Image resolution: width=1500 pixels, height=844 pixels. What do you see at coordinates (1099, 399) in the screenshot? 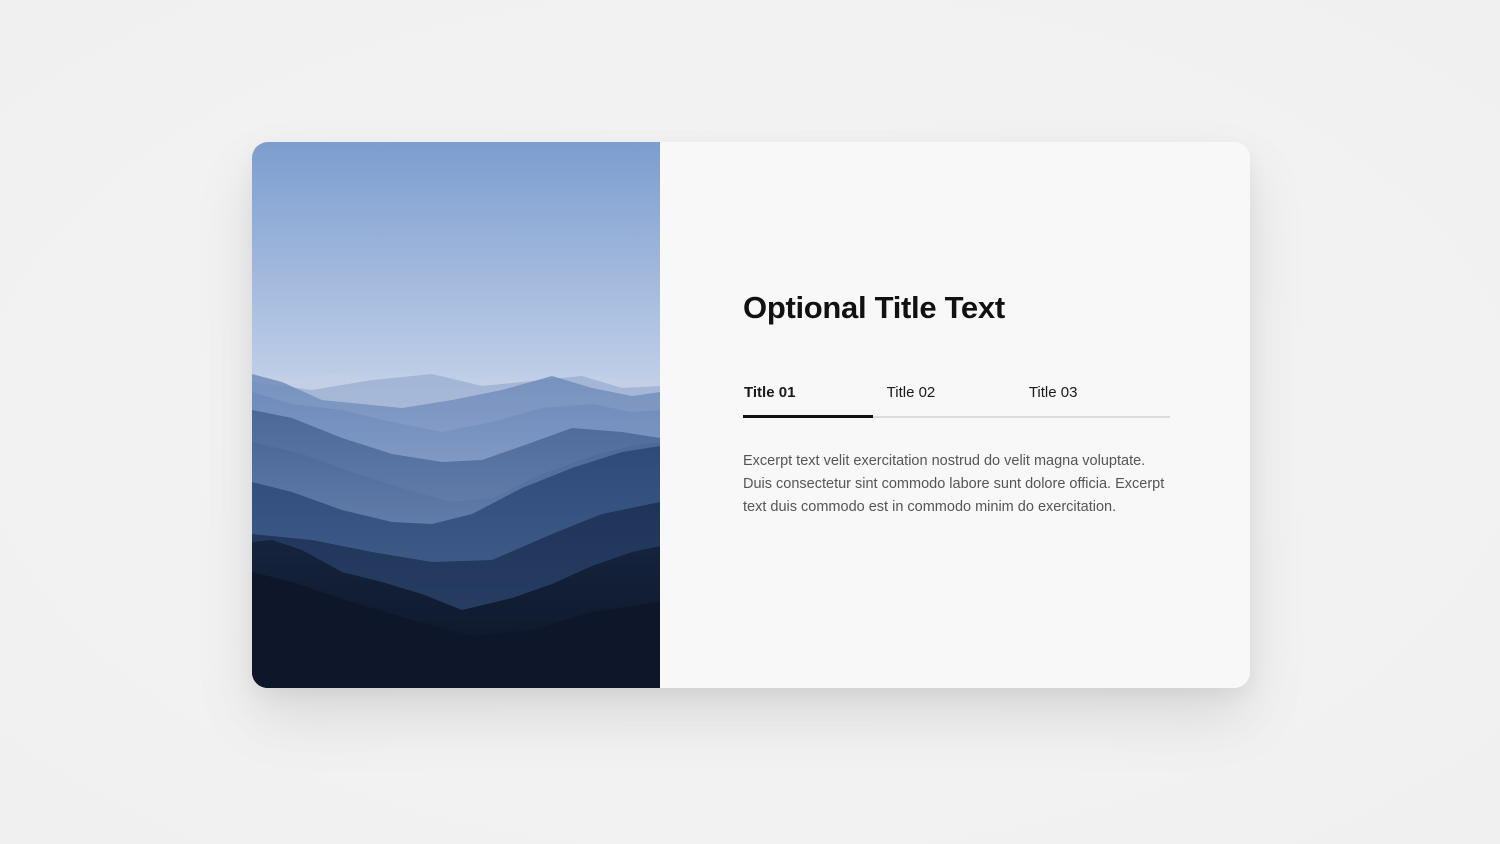
I see `tab-title-03: Title 03` at bounding box center [1099, 399].